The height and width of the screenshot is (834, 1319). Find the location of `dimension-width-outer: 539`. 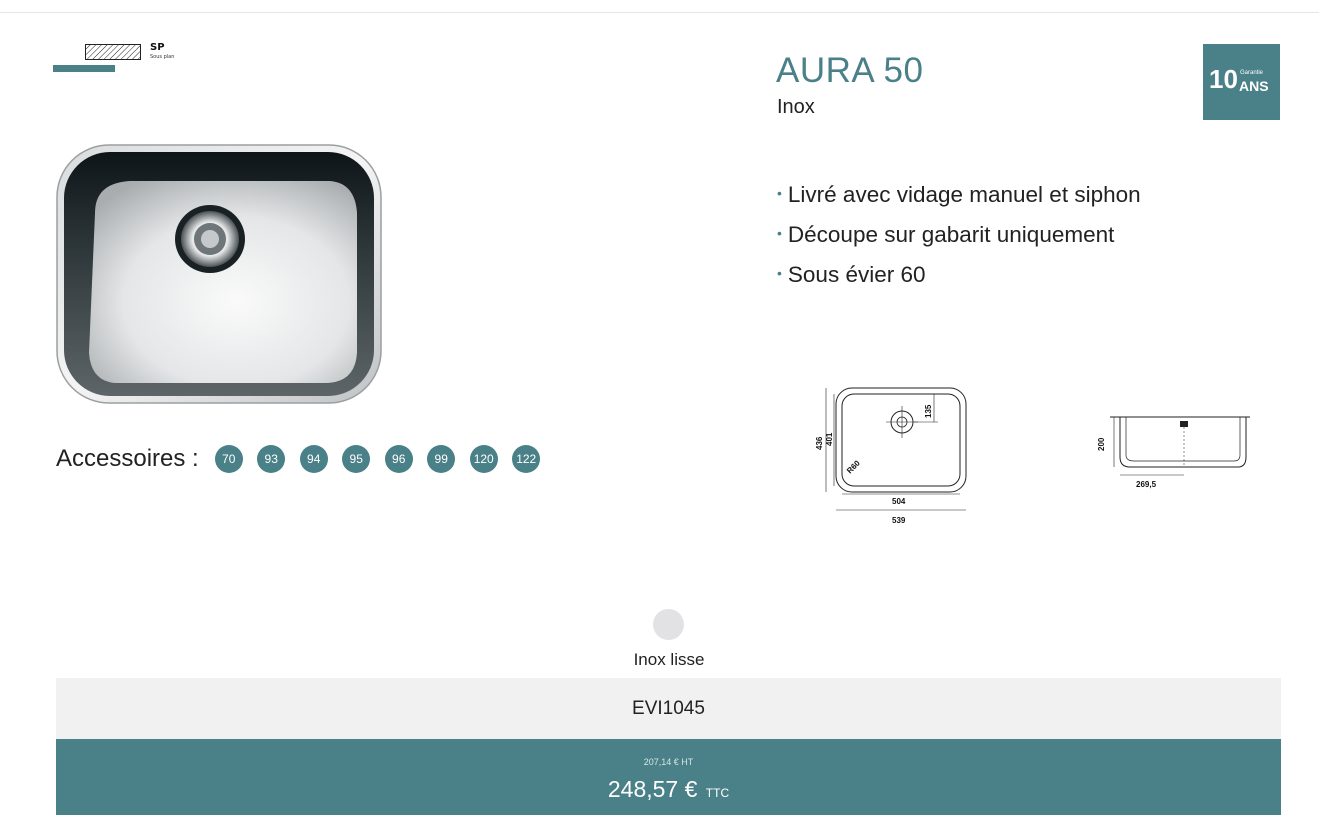

dimension-width-outer: 539 is located at coordinates (899, 520).